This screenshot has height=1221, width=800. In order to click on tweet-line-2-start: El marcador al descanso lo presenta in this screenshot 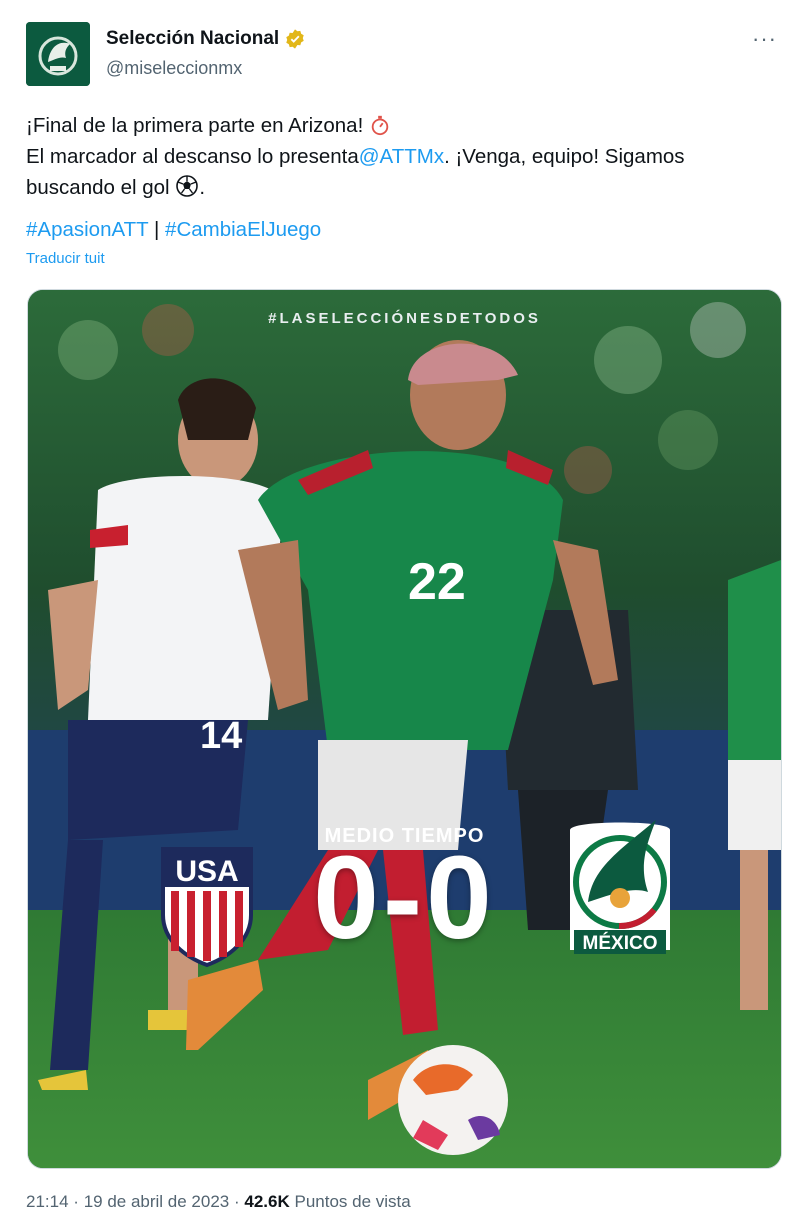, I will do `click(192, 156)`.